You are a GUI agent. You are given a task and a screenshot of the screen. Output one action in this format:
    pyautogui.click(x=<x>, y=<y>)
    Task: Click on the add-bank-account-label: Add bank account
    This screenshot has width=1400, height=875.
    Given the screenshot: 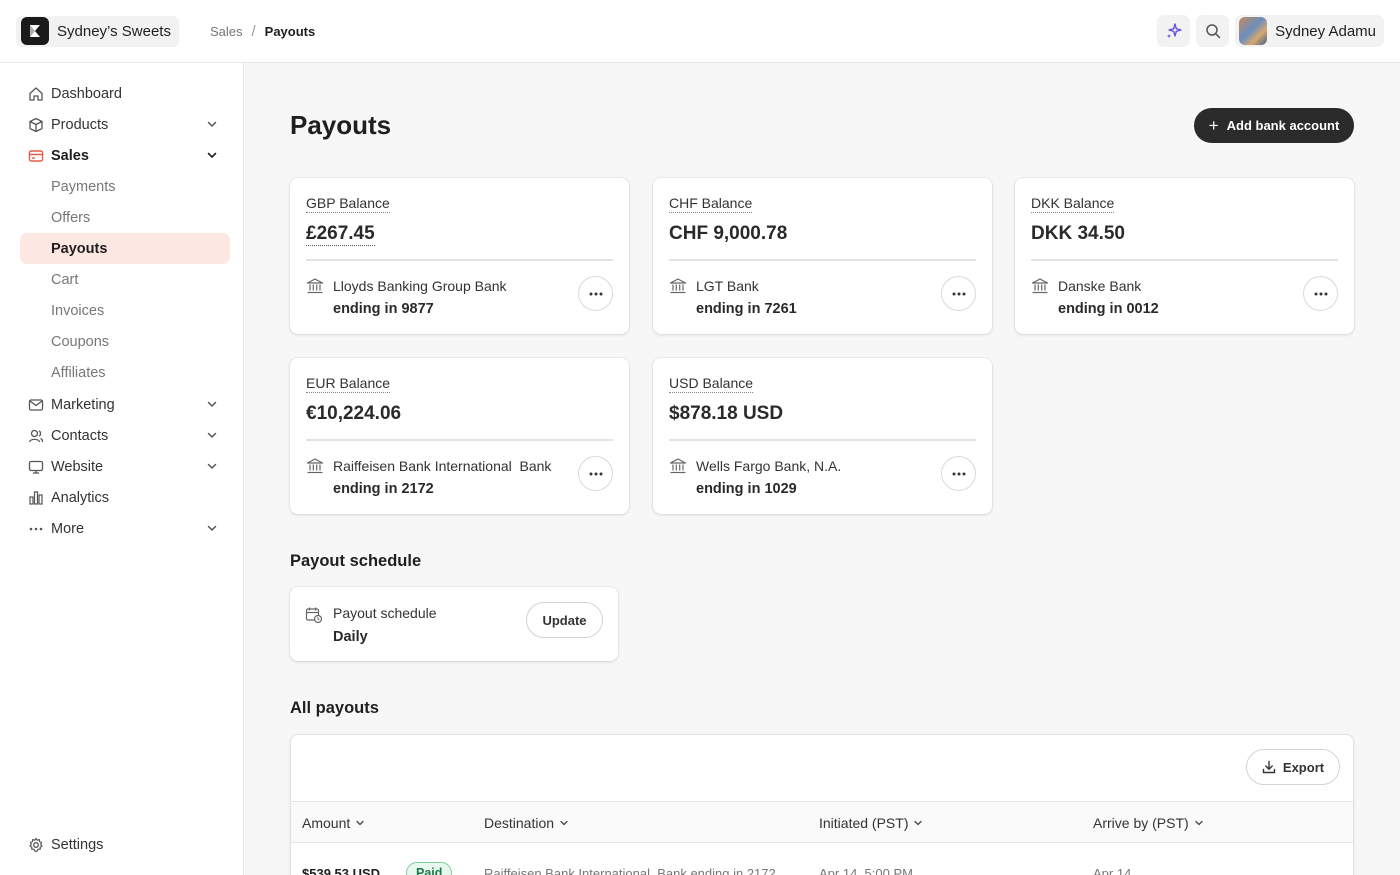 What is the action you would take?
    pyautogui.click(x=1283, y=125)
    